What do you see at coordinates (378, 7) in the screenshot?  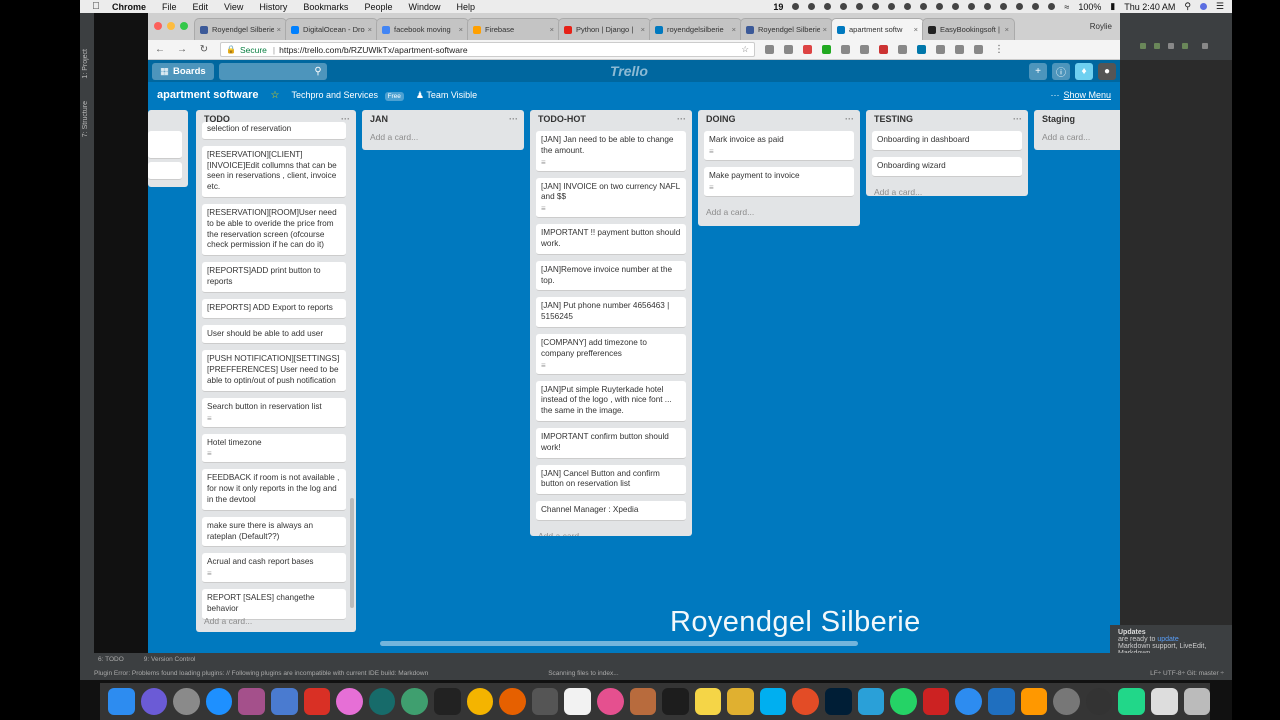 I see `menu-people: People` at bounding box center [378, 7].